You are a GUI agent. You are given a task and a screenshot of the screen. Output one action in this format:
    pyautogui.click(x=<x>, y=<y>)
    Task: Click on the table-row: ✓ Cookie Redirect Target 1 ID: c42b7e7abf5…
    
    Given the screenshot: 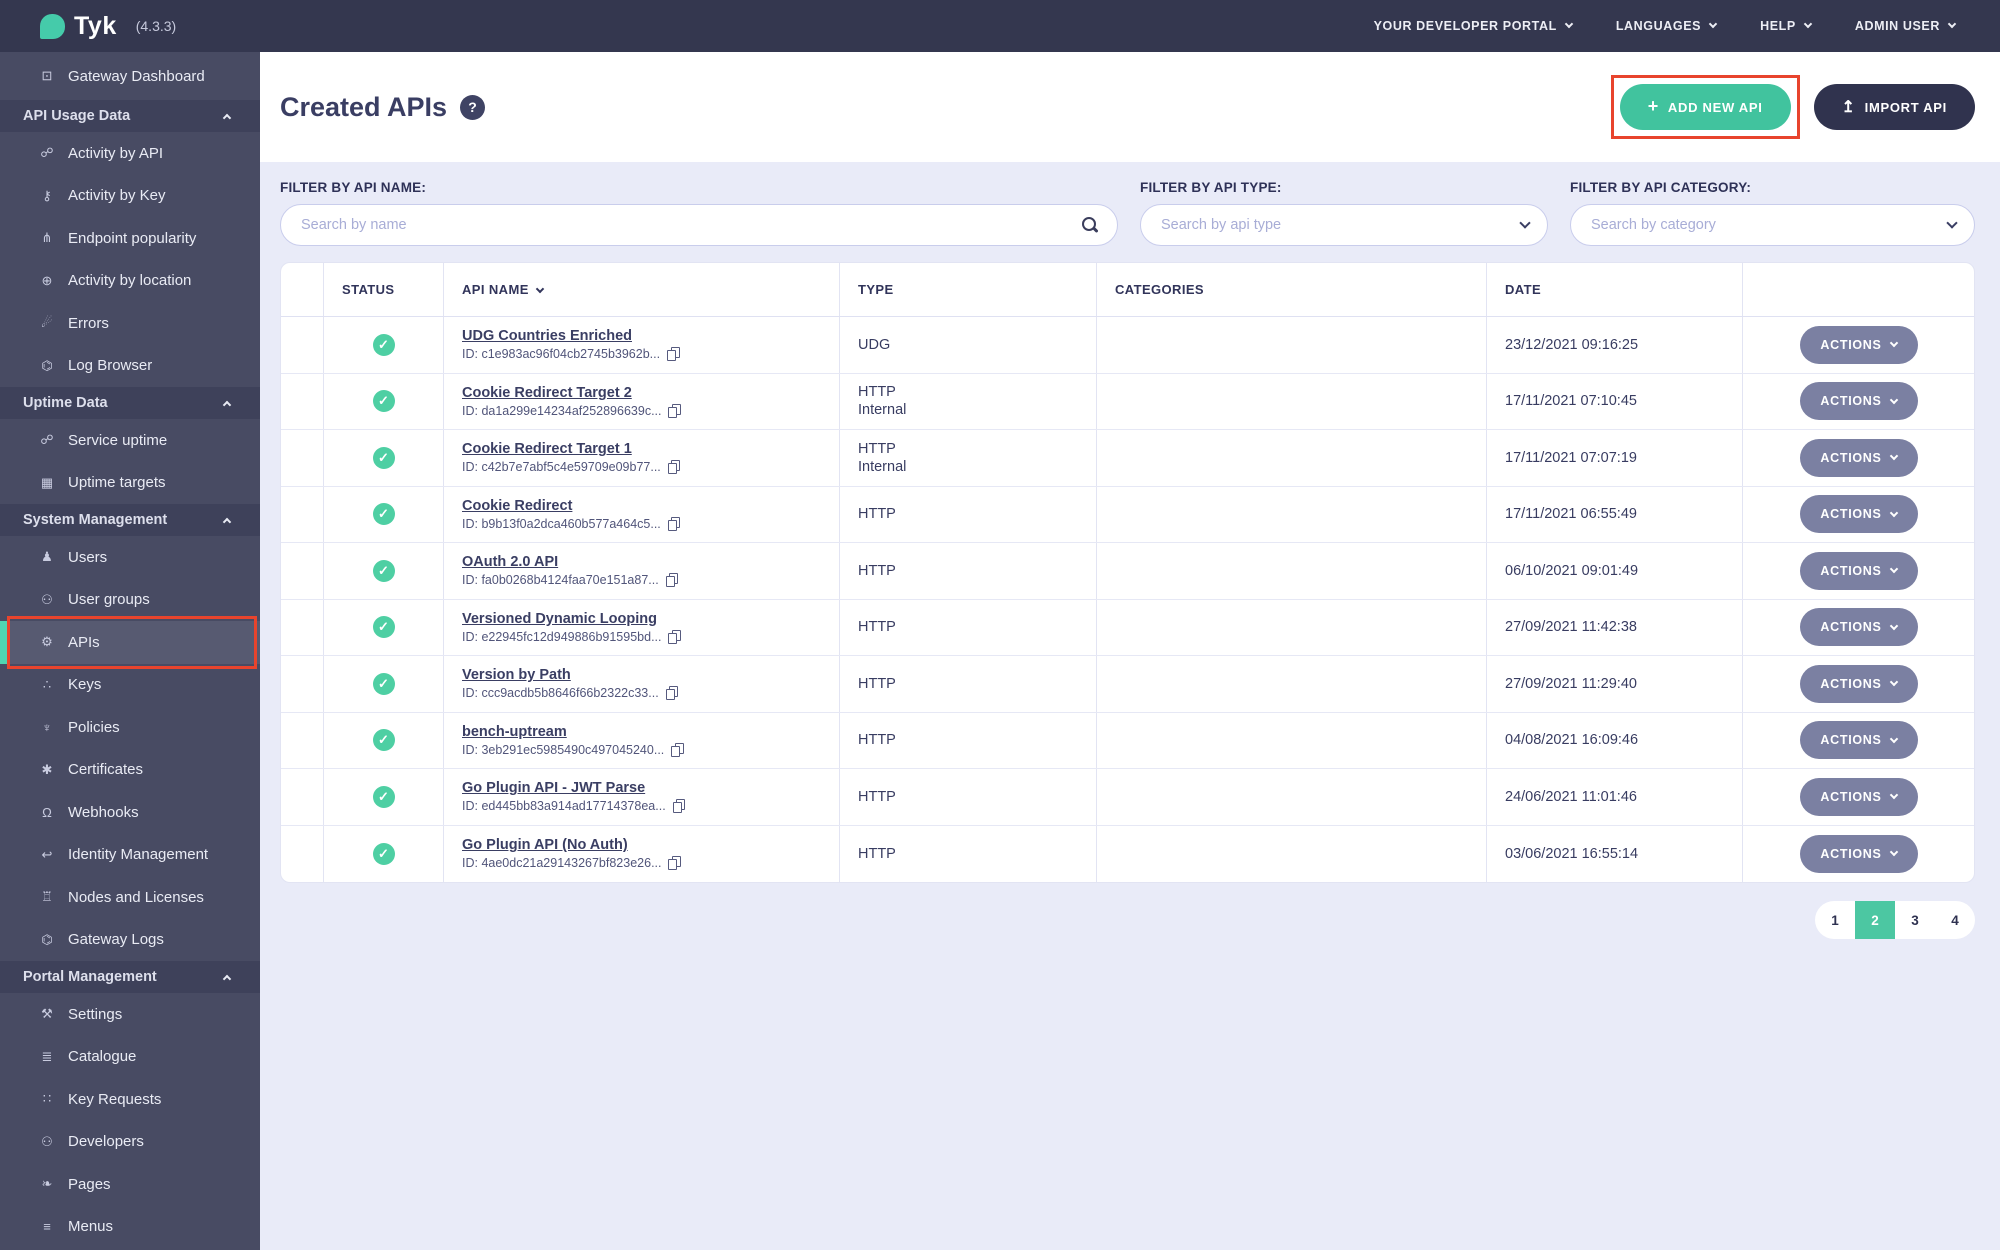 What is the action you would take?
    pyautogui.click(x=1127, y=458)
    